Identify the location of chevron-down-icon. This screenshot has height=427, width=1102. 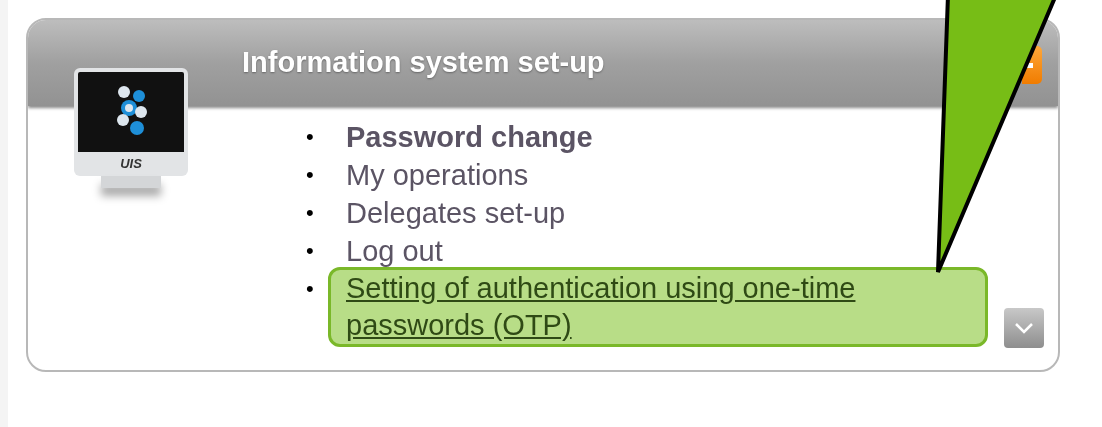
(1024, 328).